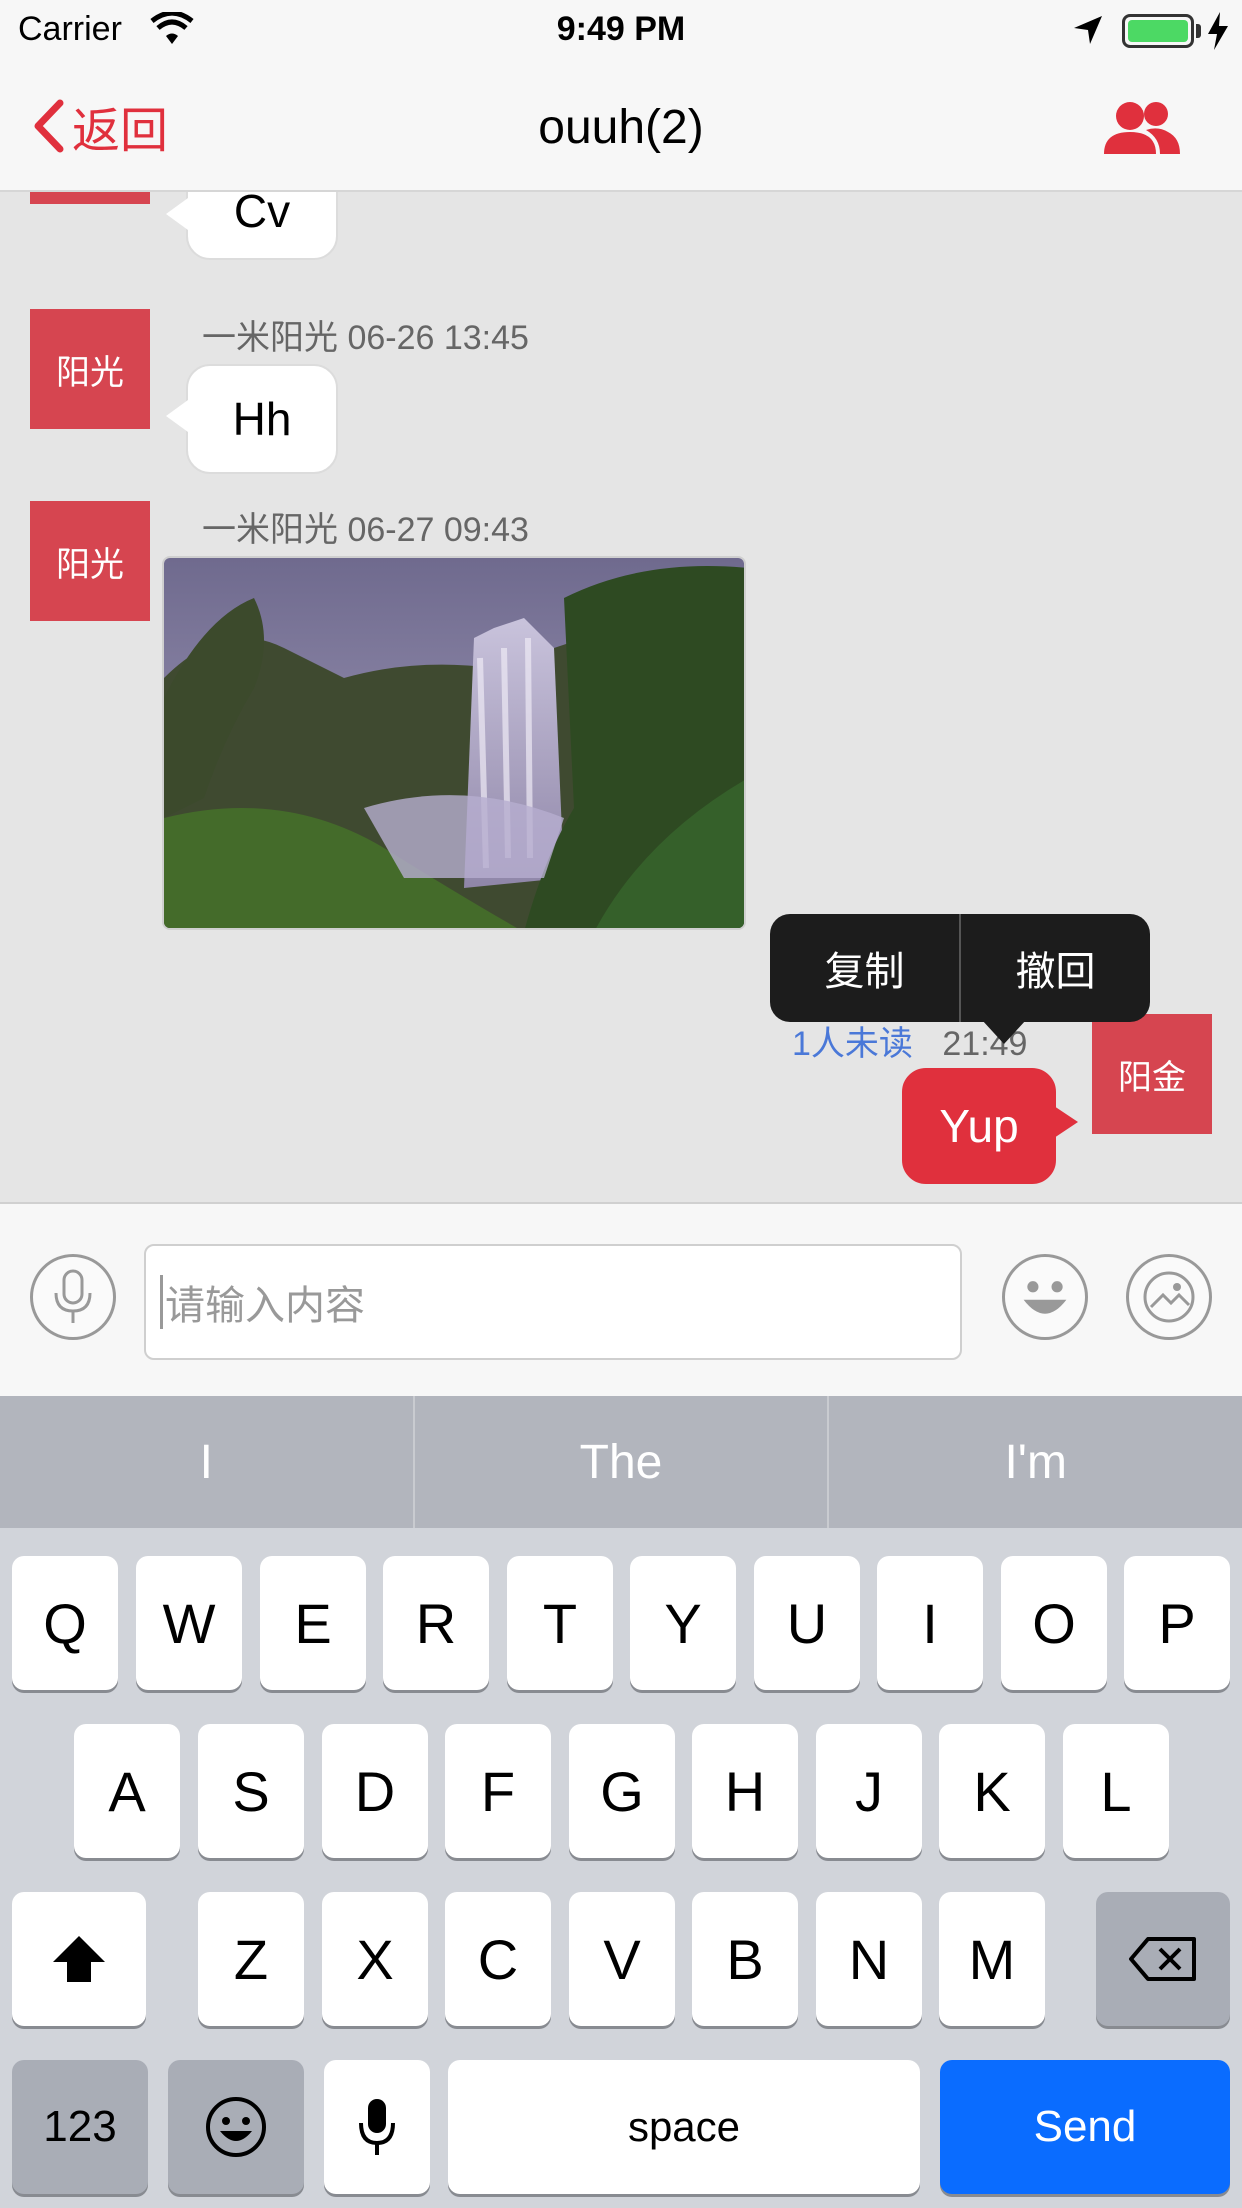  Describe the element at coordinates (375, 1959) in the screenshot. I see `key-x: X` at that location.